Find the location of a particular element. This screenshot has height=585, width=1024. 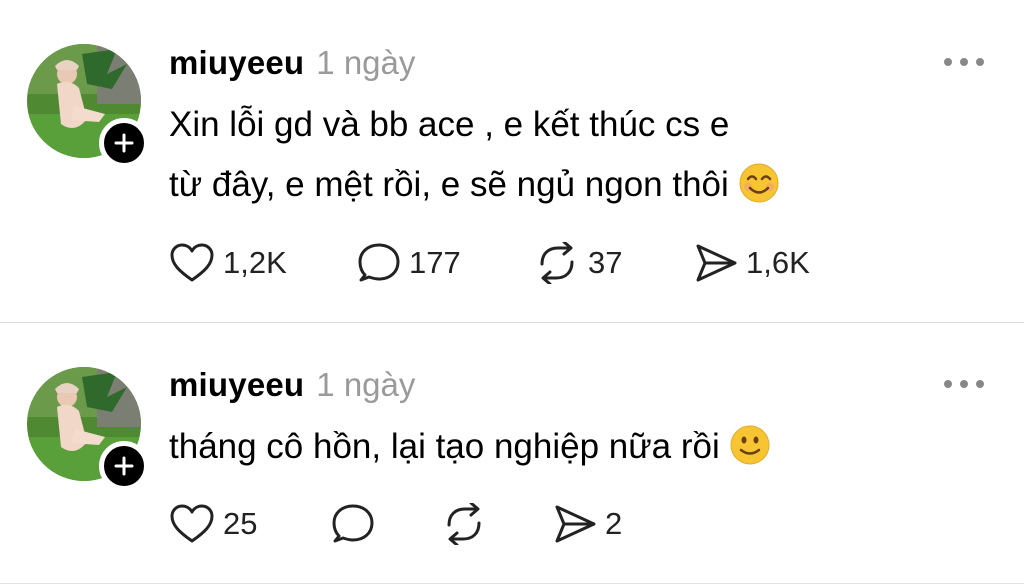

post-text-line: Xin lỗi gd và bb ace , e kết thúc cs e is located at coordinates (449, 124).